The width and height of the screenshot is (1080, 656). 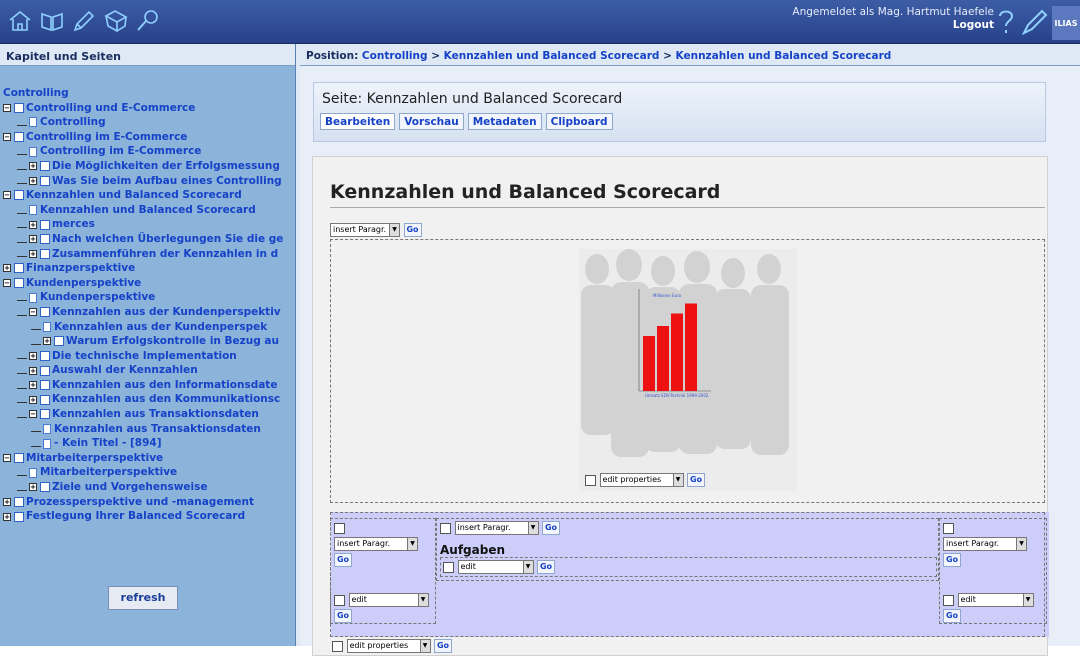 I want to click on tree-page-item: - Kein Titel - [894], so click(x=147, y=443).